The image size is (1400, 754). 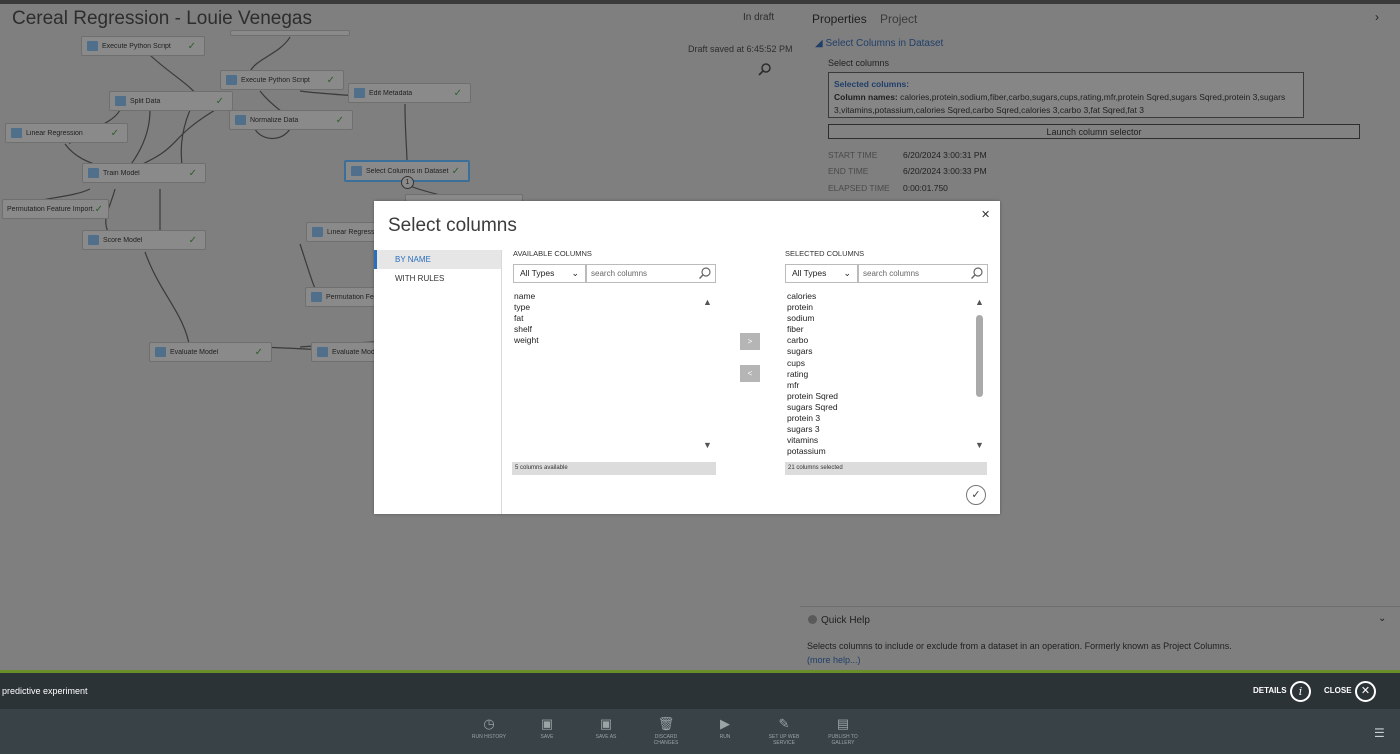 What do you see at coordinates (614, 468) in the screenshot?
I see `available-columns-count: 5 columns available` at bounding box center [614, 468].